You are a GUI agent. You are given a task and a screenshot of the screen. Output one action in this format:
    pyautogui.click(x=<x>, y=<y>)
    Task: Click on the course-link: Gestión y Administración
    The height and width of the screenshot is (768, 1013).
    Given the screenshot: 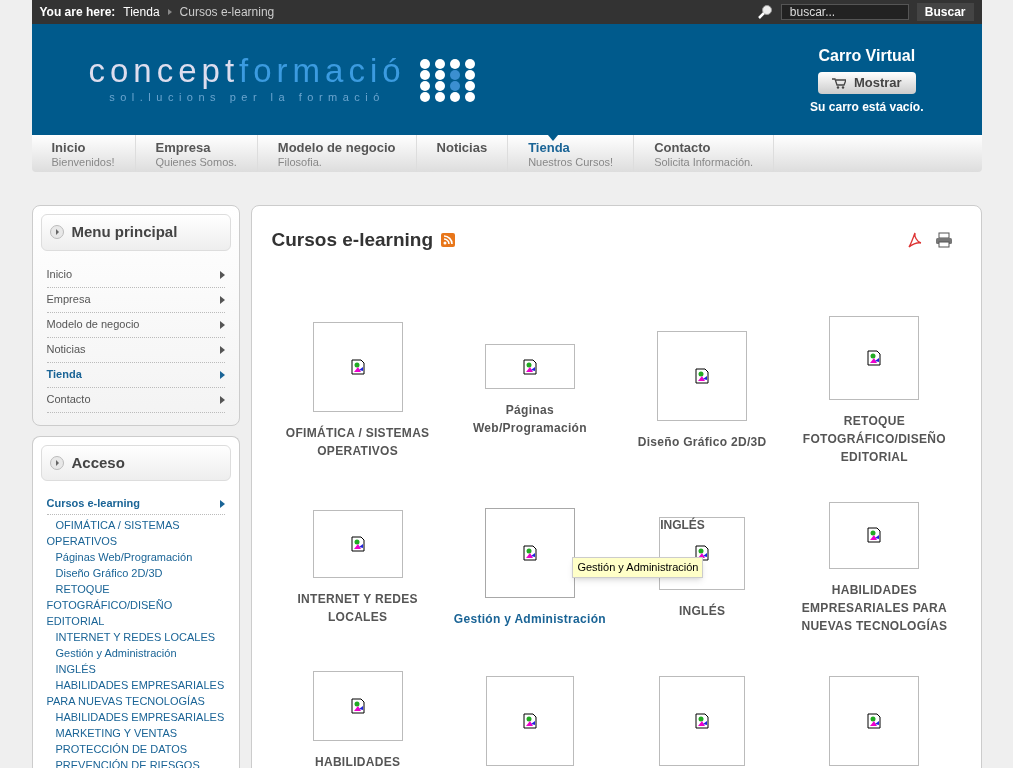 What is the action you would take?
    pyautogui.click(x=530, y=619)
    